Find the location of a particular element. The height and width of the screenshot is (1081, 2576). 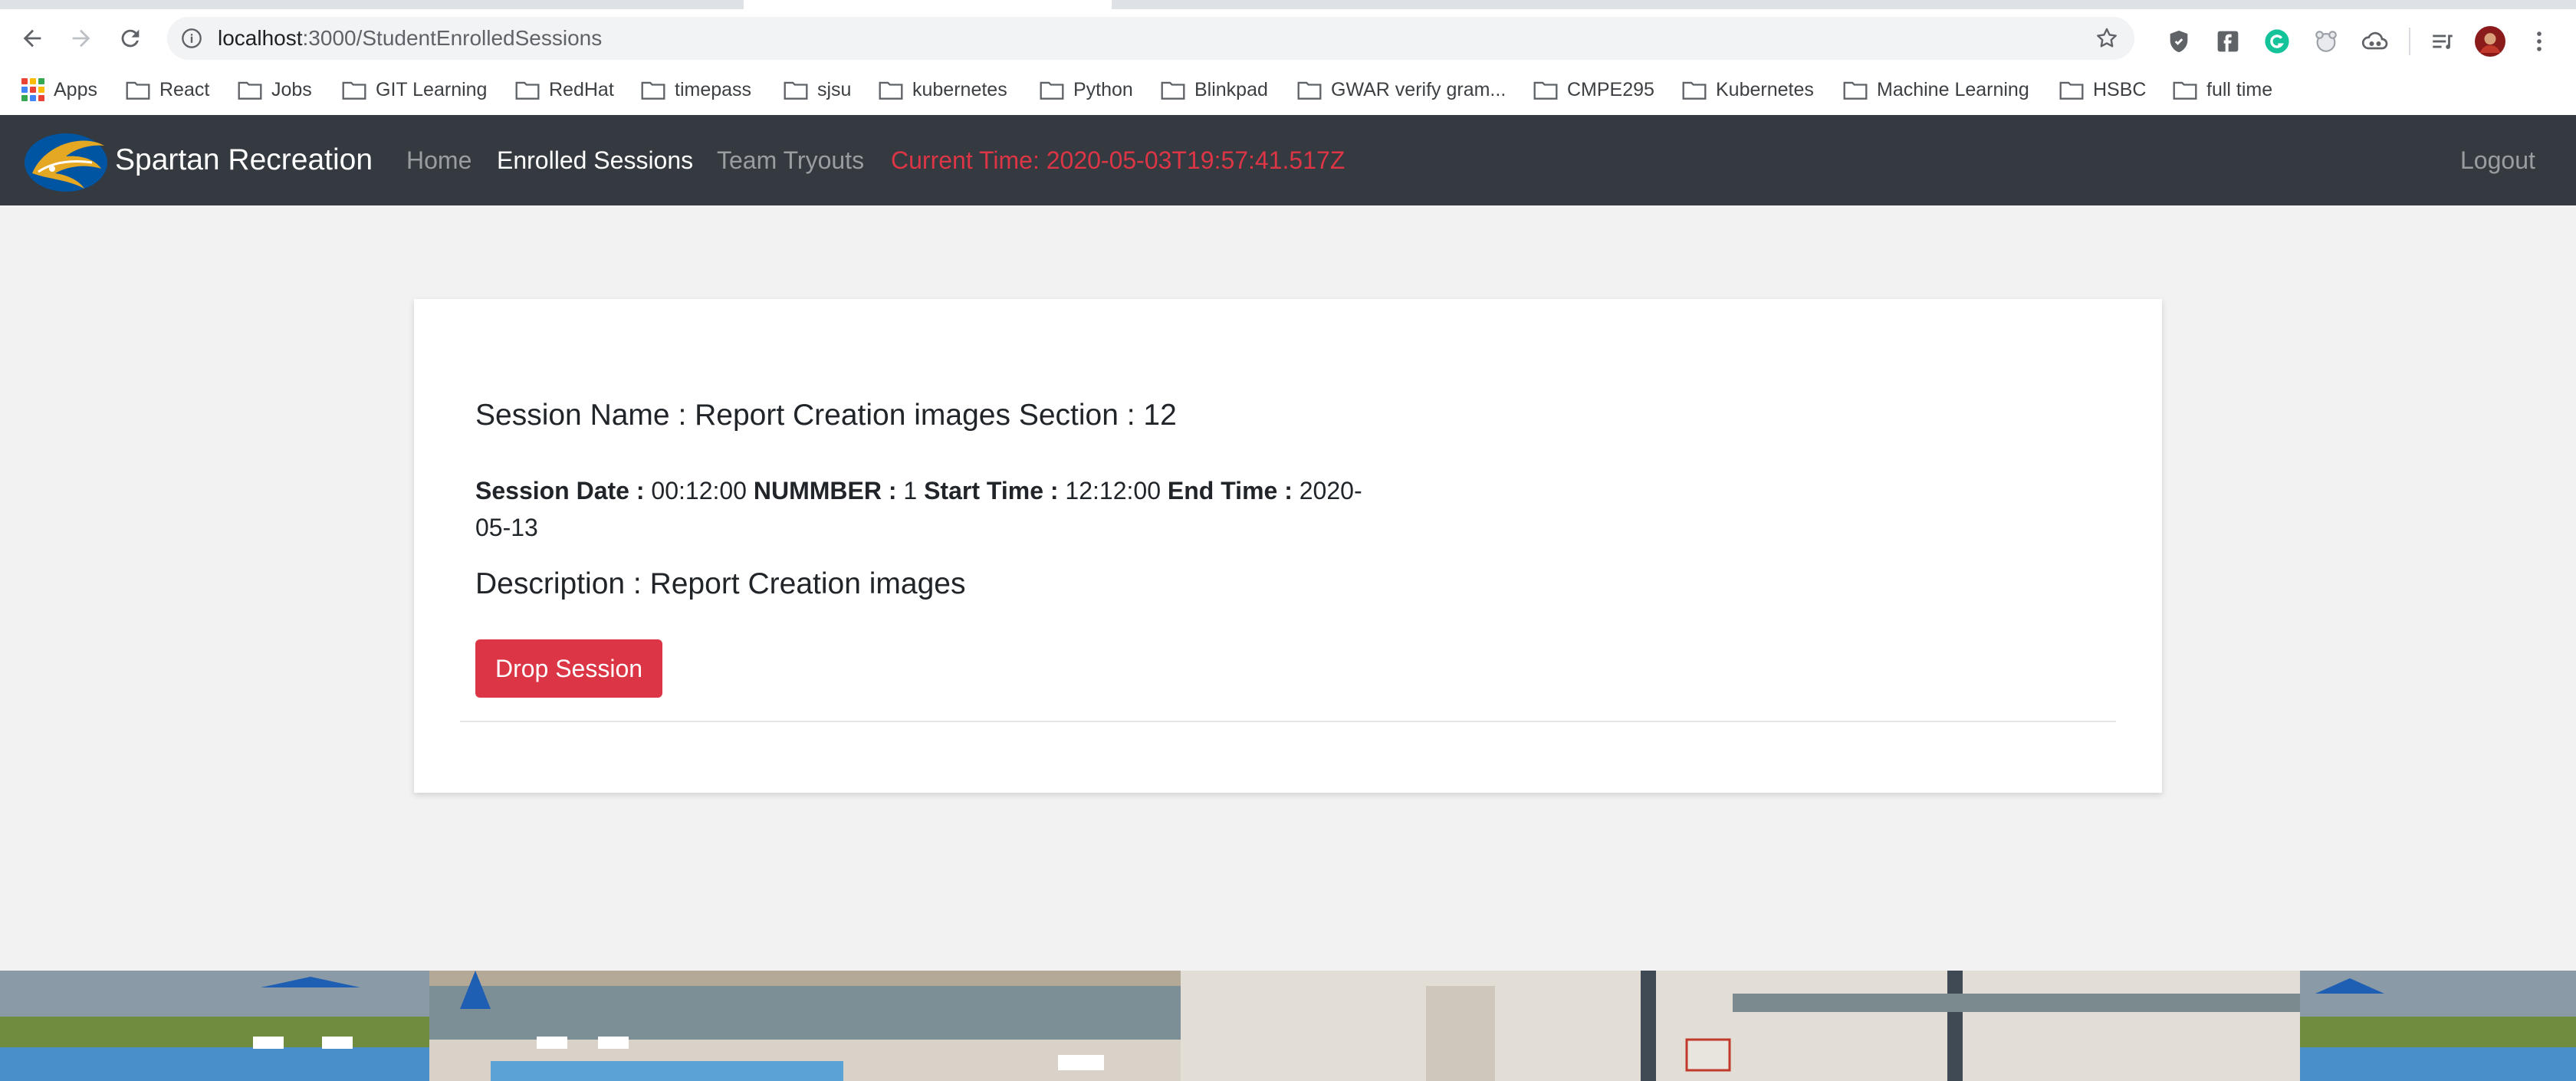

bookmark-folder: Blinkpad is located at coordinates (1215, 89).